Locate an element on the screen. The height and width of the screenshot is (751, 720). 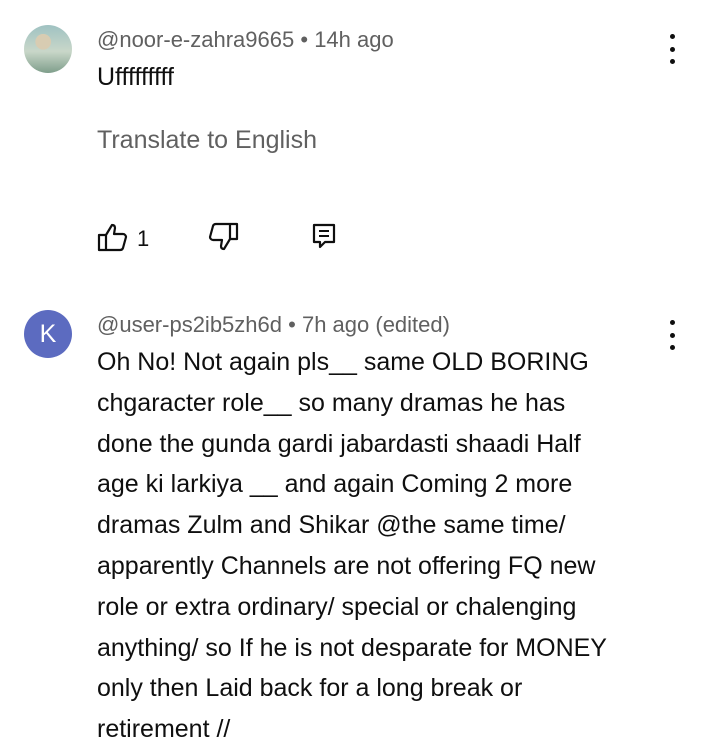
comment-meta: @noor-e-zahra9665 • 14h ago is located at coordinates (245, 40).